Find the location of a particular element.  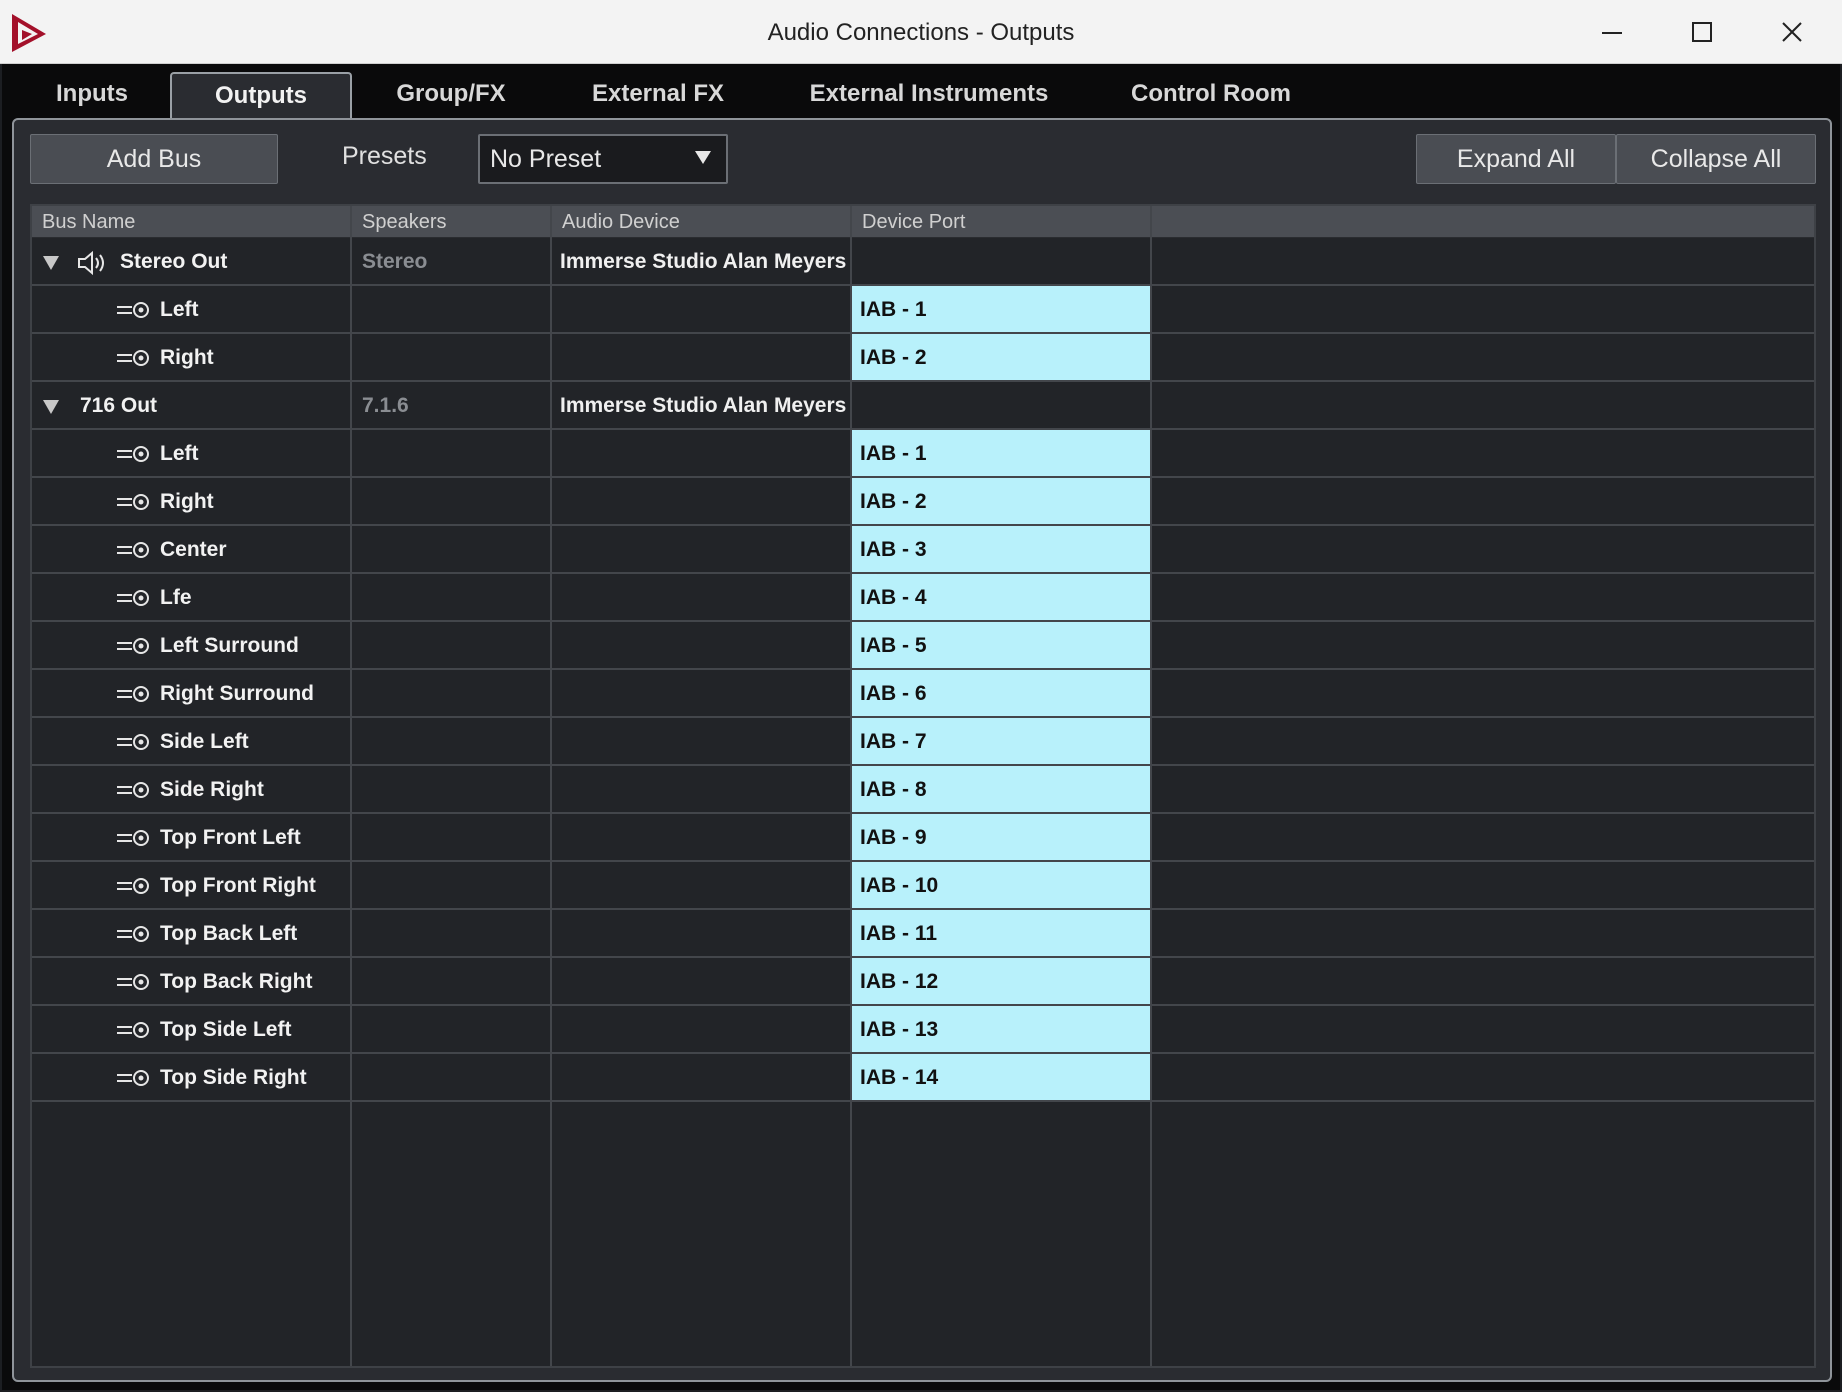

bus-name-cell: 716 Out is located at coordinates (191, 405).